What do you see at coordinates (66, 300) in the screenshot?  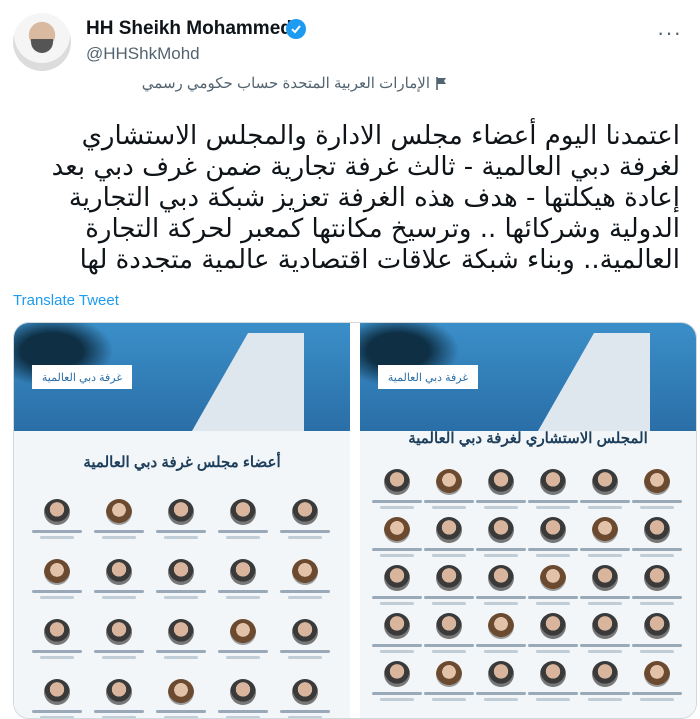 I see `translate-tweet-link: Translate Tweet` at bounding box center [66, 300].